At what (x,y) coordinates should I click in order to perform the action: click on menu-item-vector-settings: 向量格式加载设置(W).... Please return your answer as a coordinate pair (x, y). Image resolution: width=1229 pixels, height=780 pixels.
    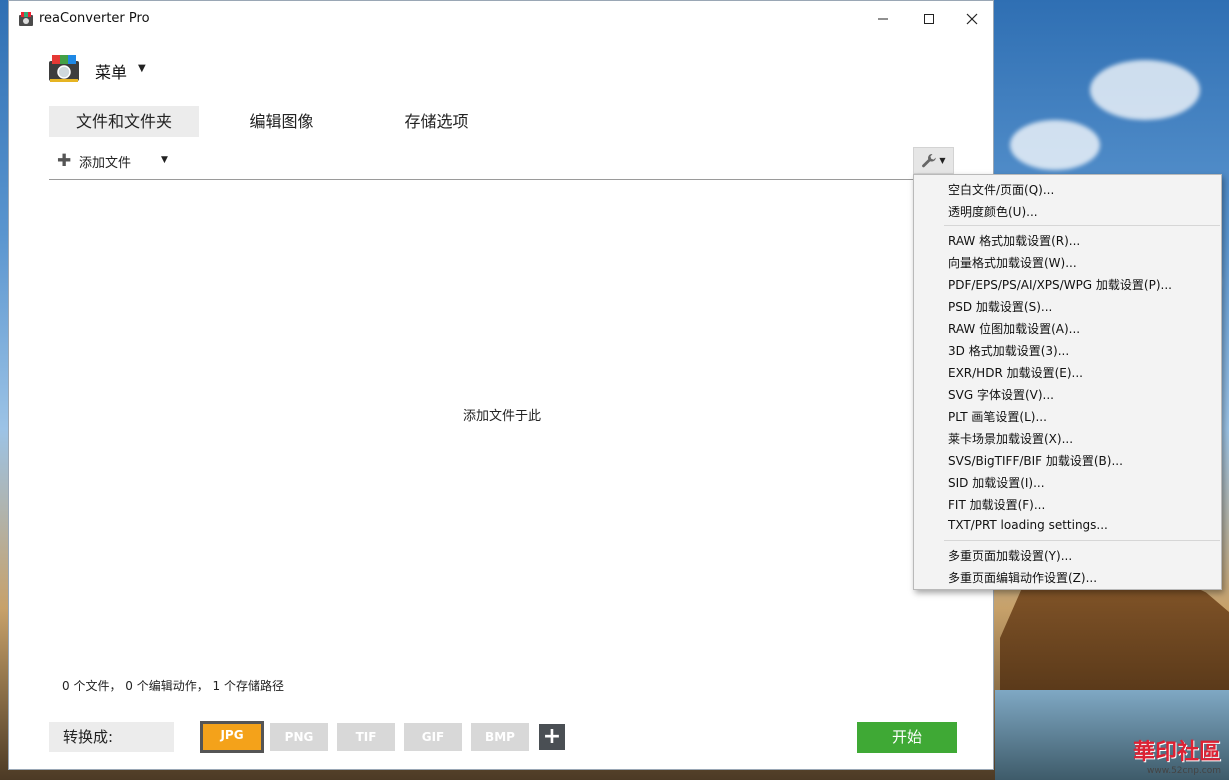
    Looking at the image, I should click on (1012, 262).